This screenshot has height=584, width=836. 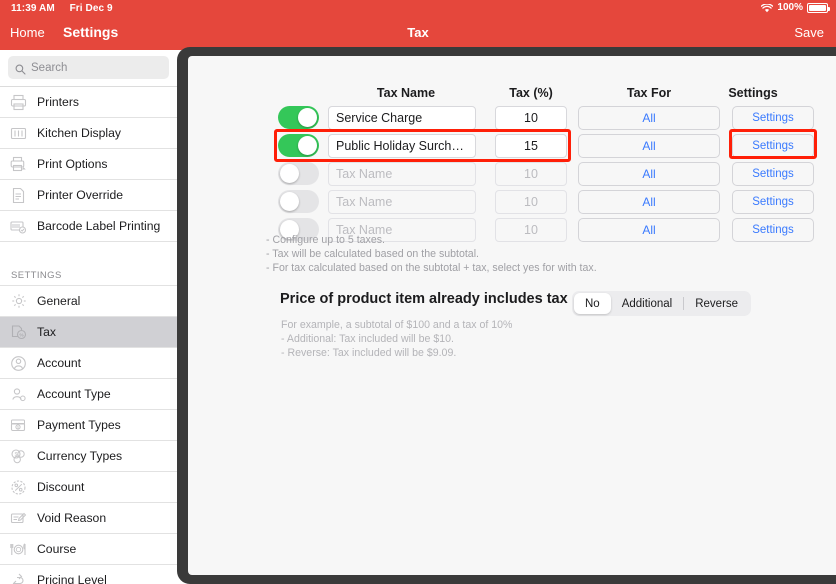 I want to click on sidebar-item-discount: Discount, so click(x=88, y=487).